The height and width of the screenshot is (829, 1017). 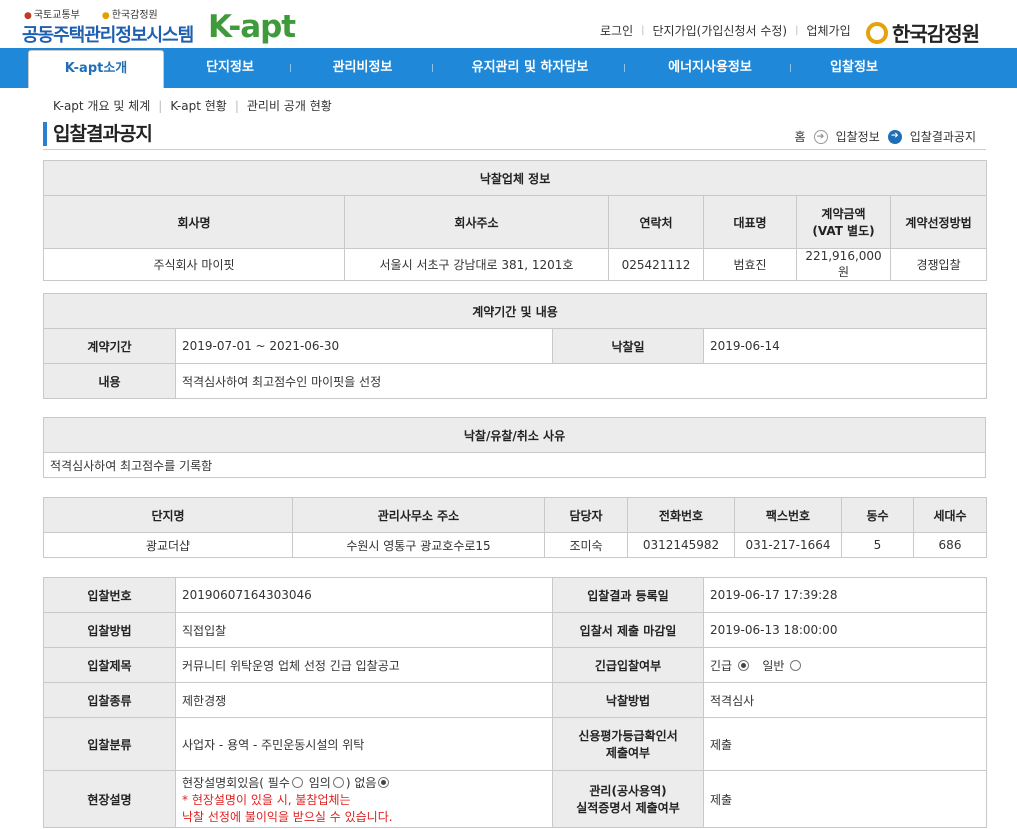 What do you see at coordinates (845, 346) in the screenshot?
I see `award-date-value: 2019-06-14` at bounding box center [845, 346].